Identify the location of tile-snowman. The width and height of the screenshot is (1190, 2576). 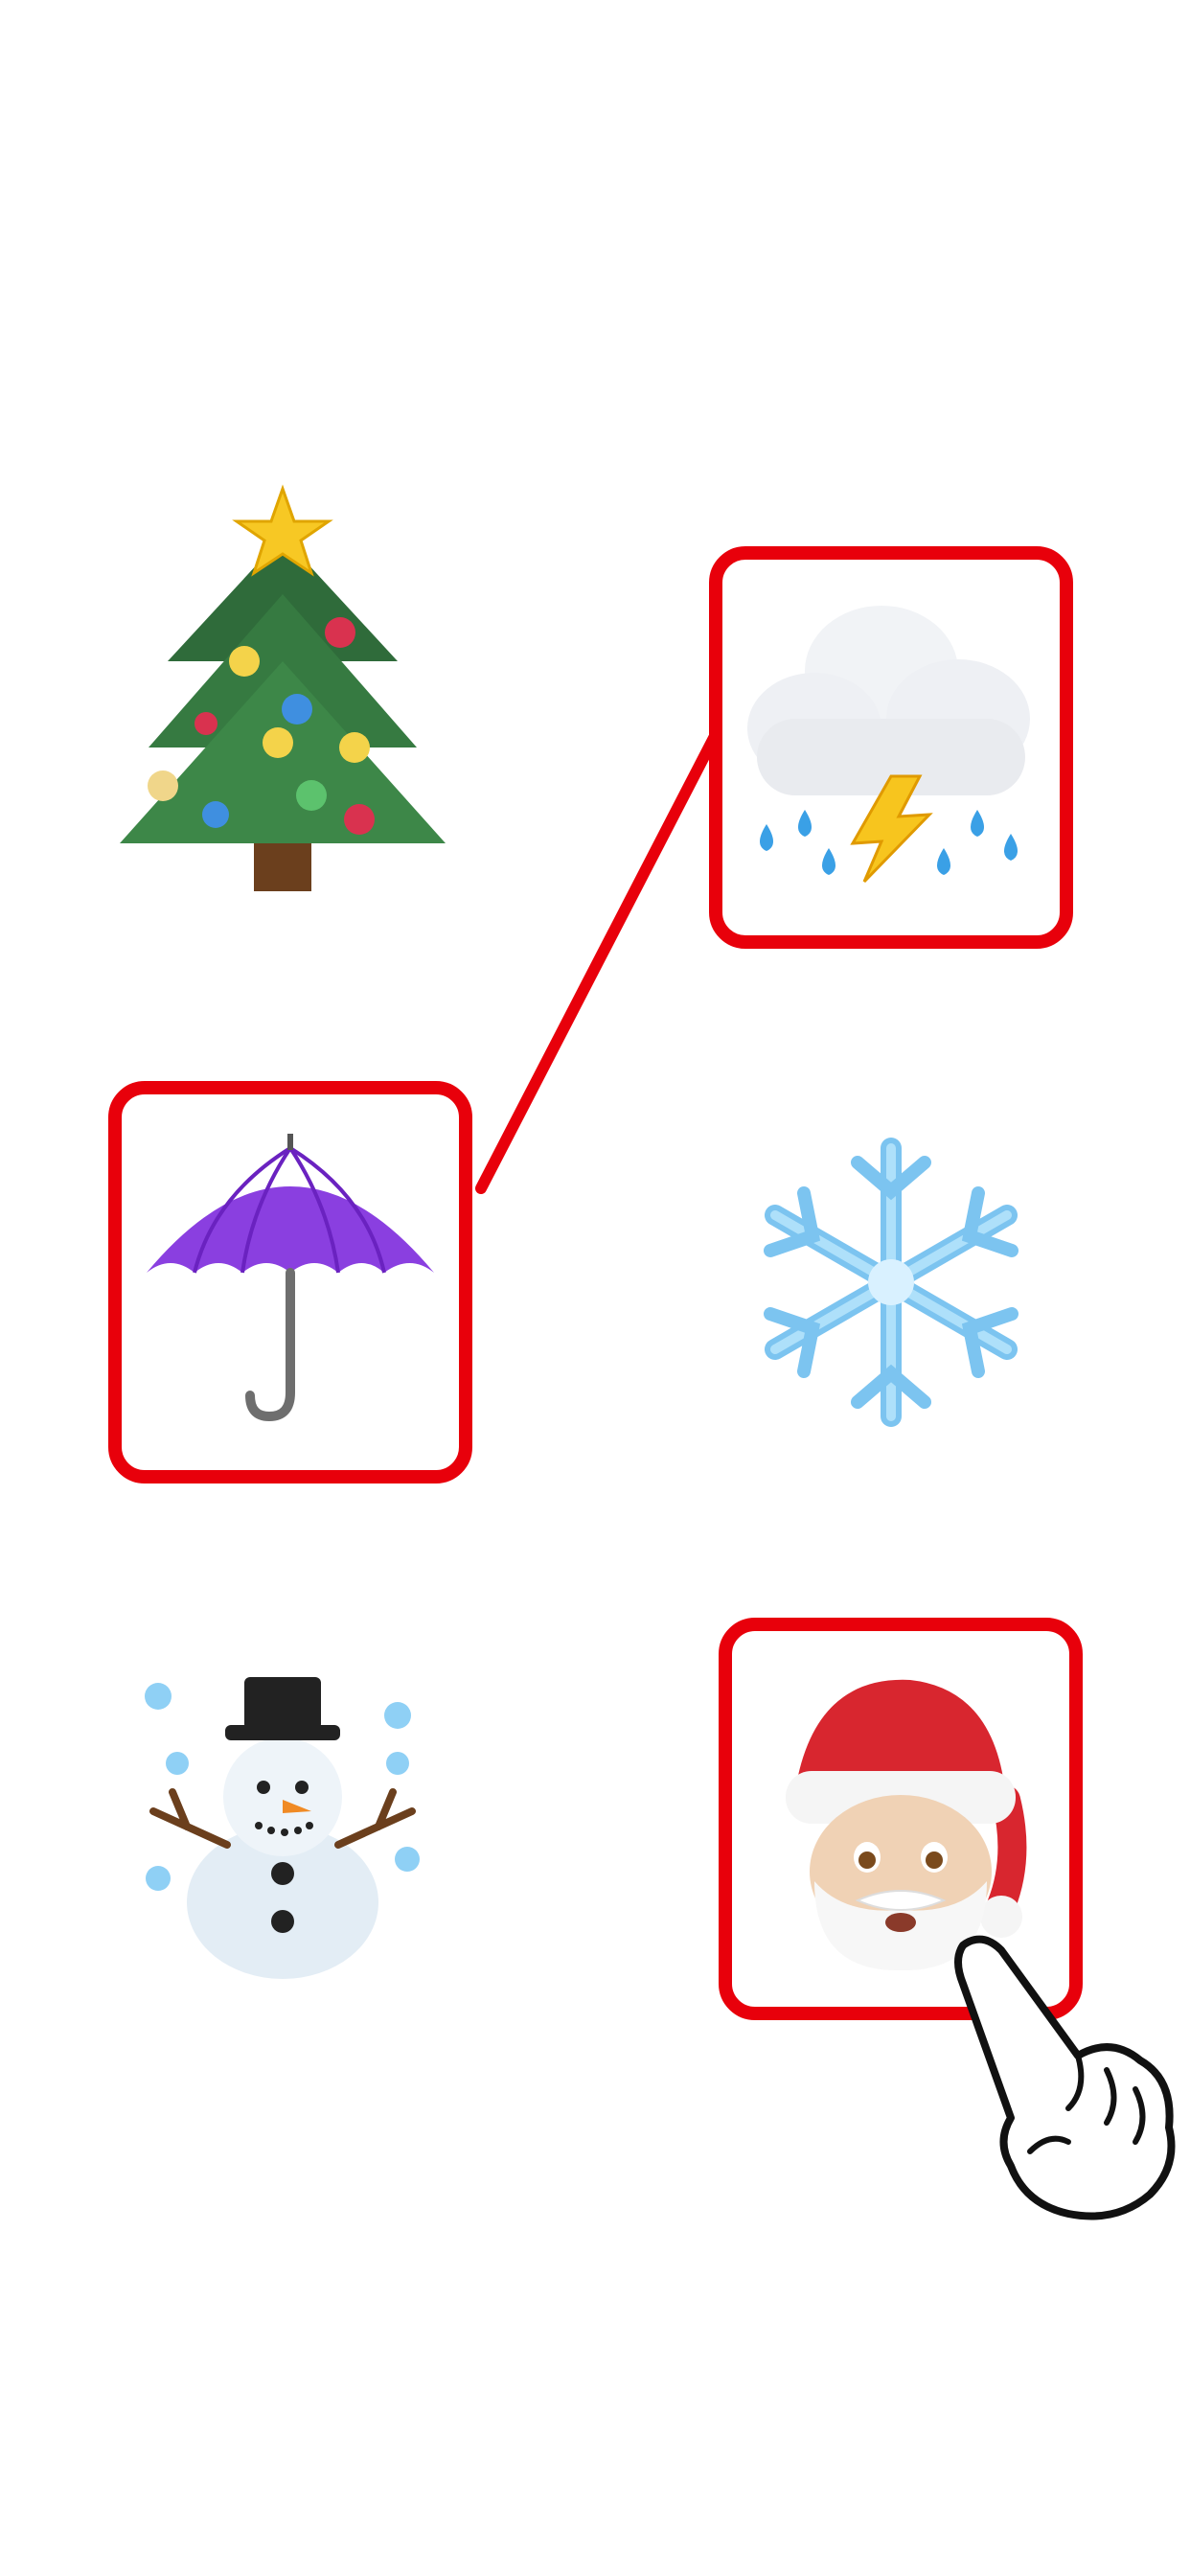
(283, 1821).